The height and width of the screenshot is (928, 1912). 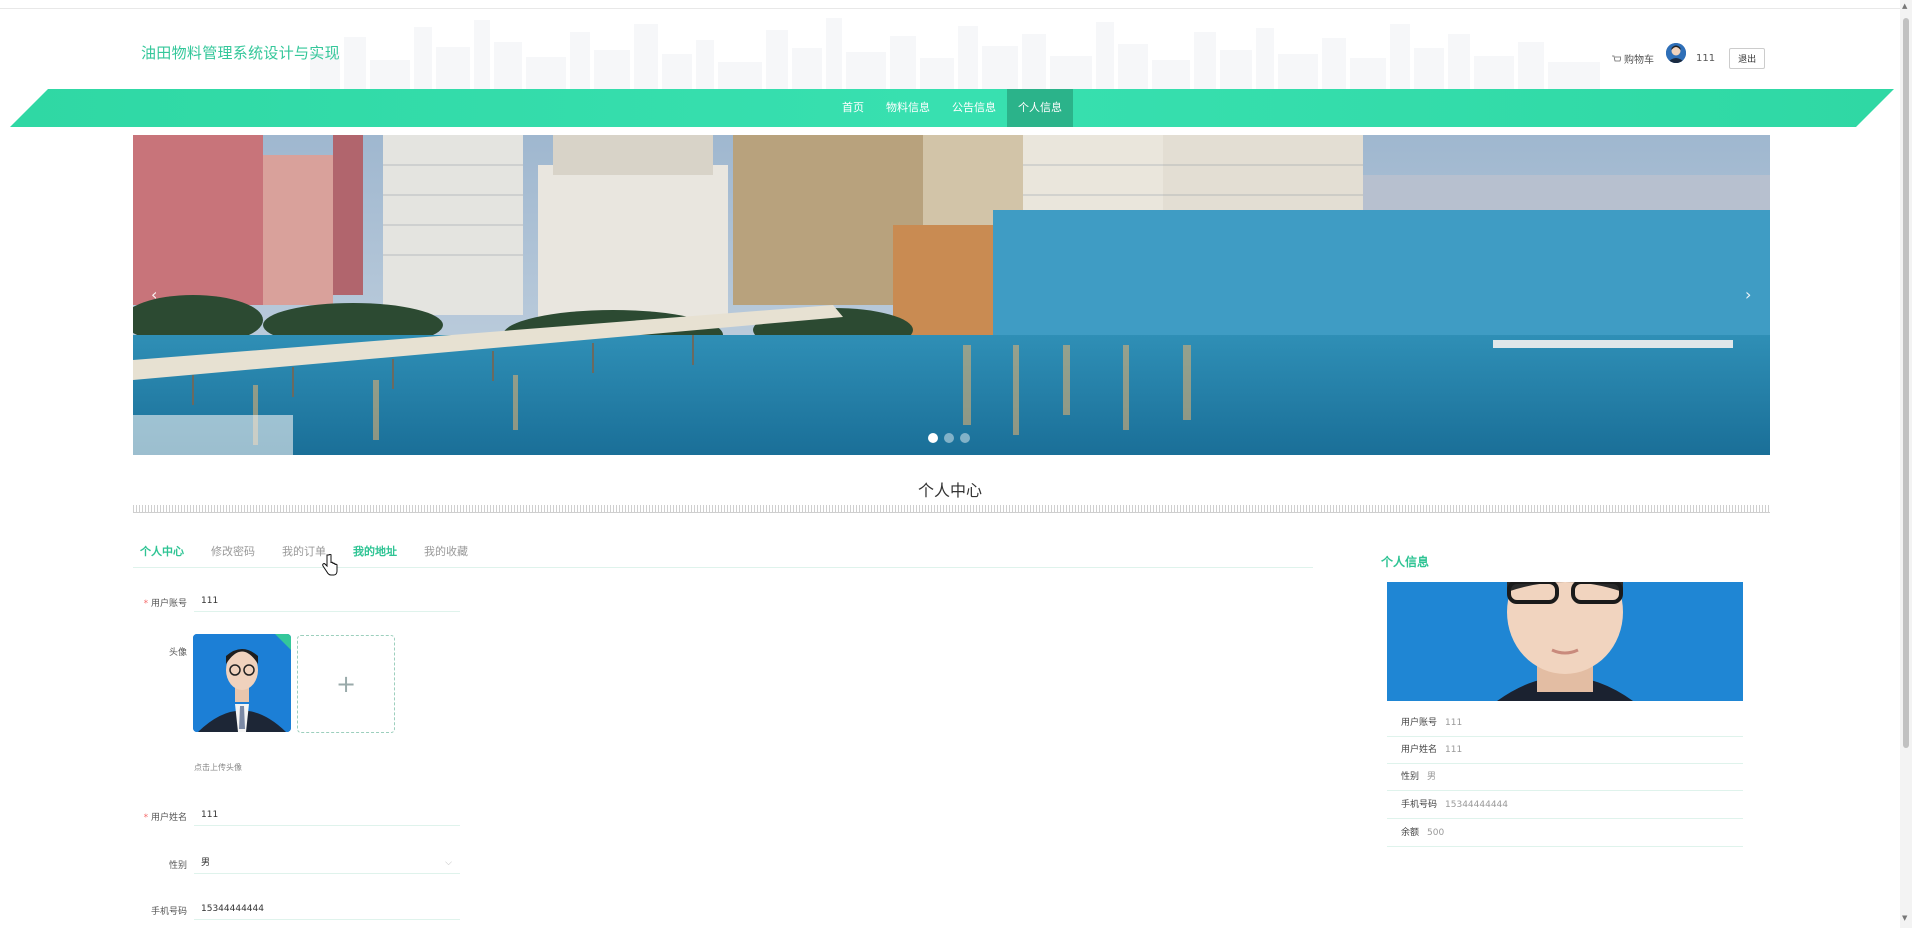 I want to click on phone-field: 15344444444, so click(x=327, y=909).